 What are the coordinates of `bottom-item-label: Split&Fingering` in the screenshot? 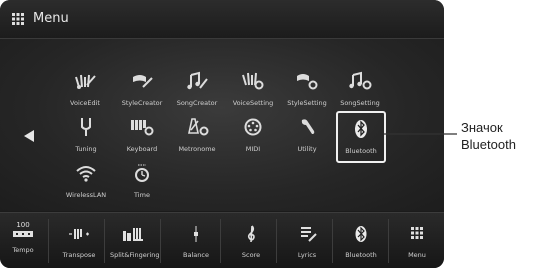 It's located at (135, 255).